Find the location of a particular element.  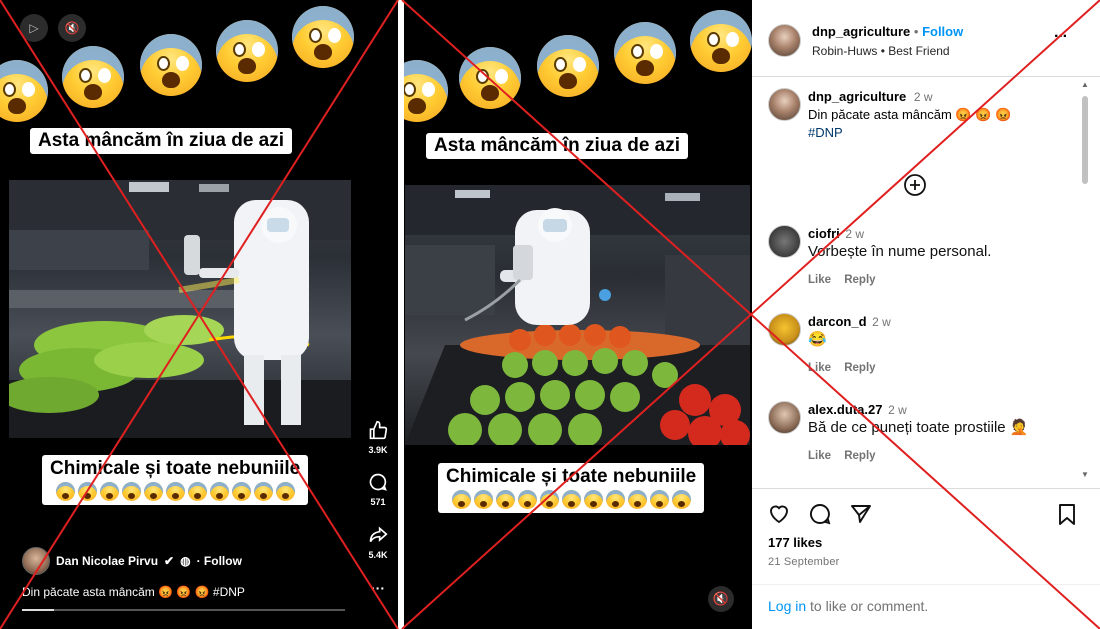

thumbs-up-icon is located at coordinates (378, 432).